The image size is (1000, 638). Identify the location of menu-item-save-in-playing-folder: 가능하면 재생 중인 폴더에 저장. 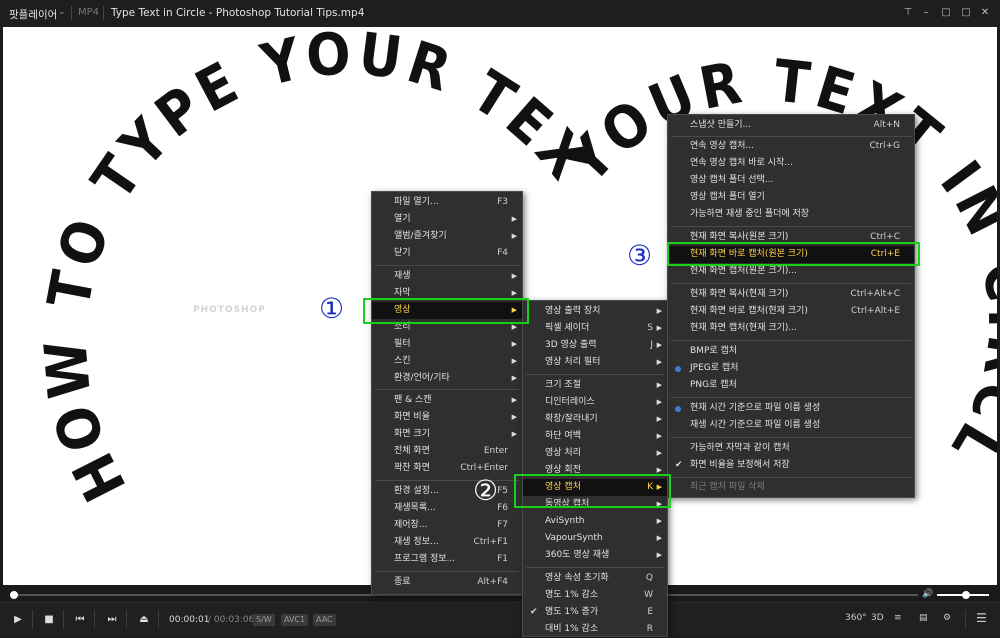
(791, 214).